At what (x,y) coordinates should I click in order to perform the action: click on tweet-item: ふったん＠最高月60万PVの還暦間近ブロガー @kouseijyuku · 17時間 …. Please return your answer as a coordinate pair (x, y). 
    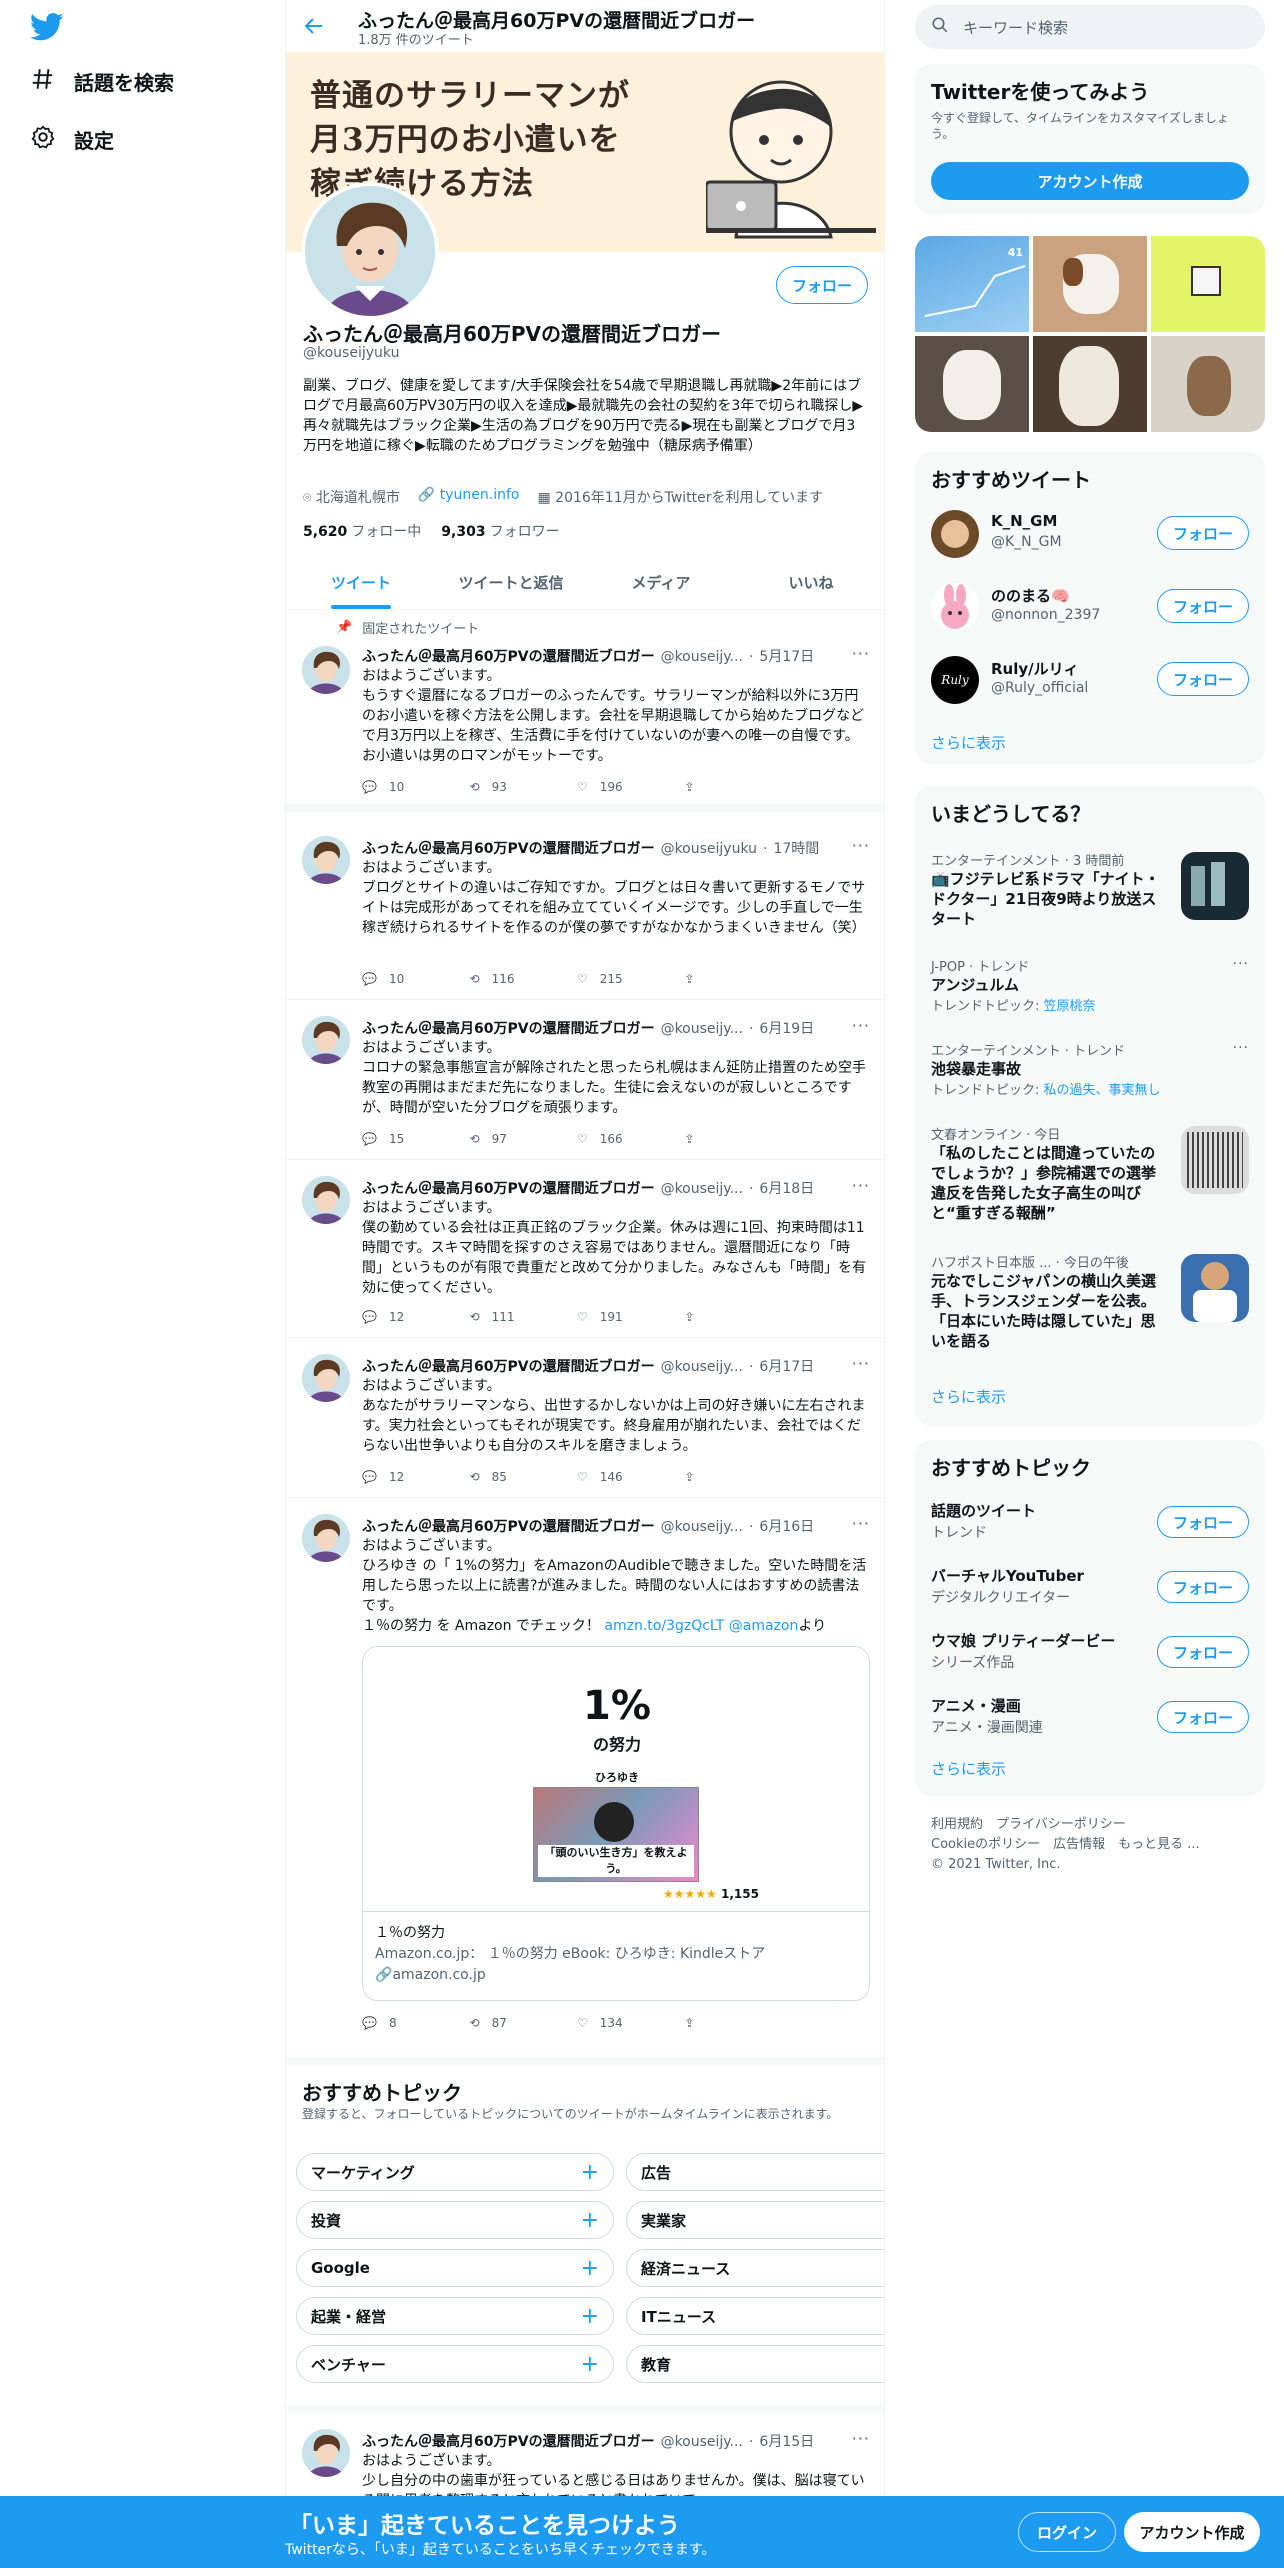
    Looking at the image, I should click on (585, 910).